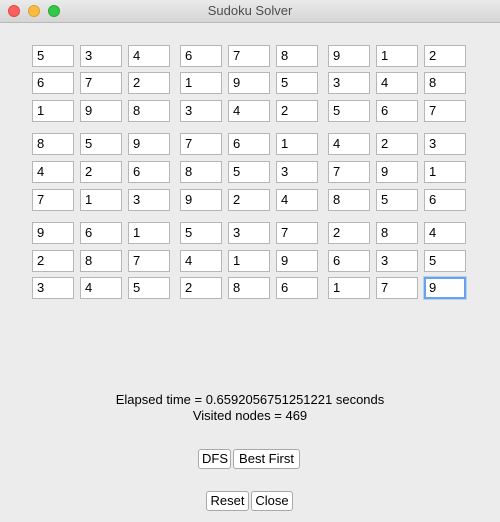 The image size is (500, 522). Describe the element at coordinates (101, 172) in the screenshot. I see `sudoku-cell-r5-c2: 2` at that location.